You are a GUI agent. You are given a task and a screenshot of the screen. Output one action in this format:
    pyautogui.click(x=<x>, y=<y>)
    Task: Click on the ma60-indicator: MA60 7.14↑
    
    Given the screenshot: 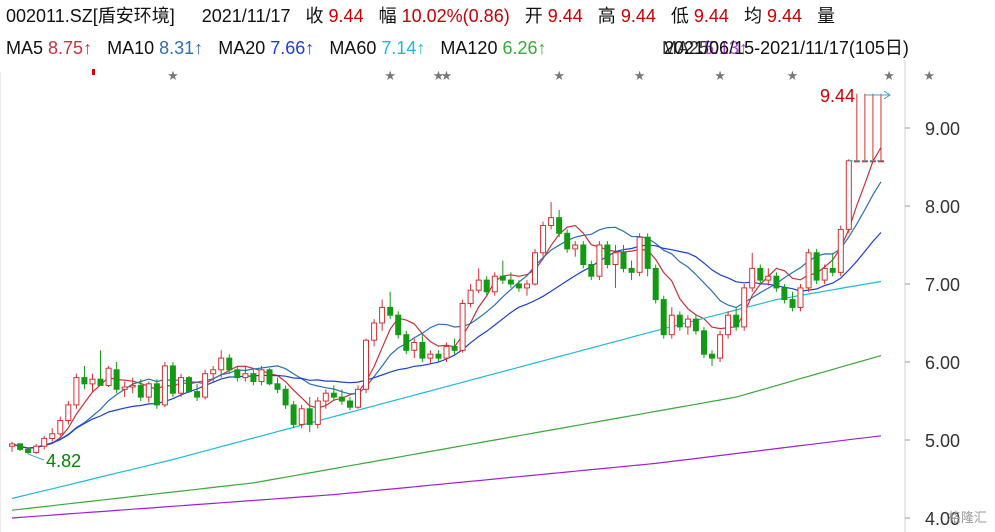 What is the action you would take?
    pyautogui.click(x=377, y=48)
    